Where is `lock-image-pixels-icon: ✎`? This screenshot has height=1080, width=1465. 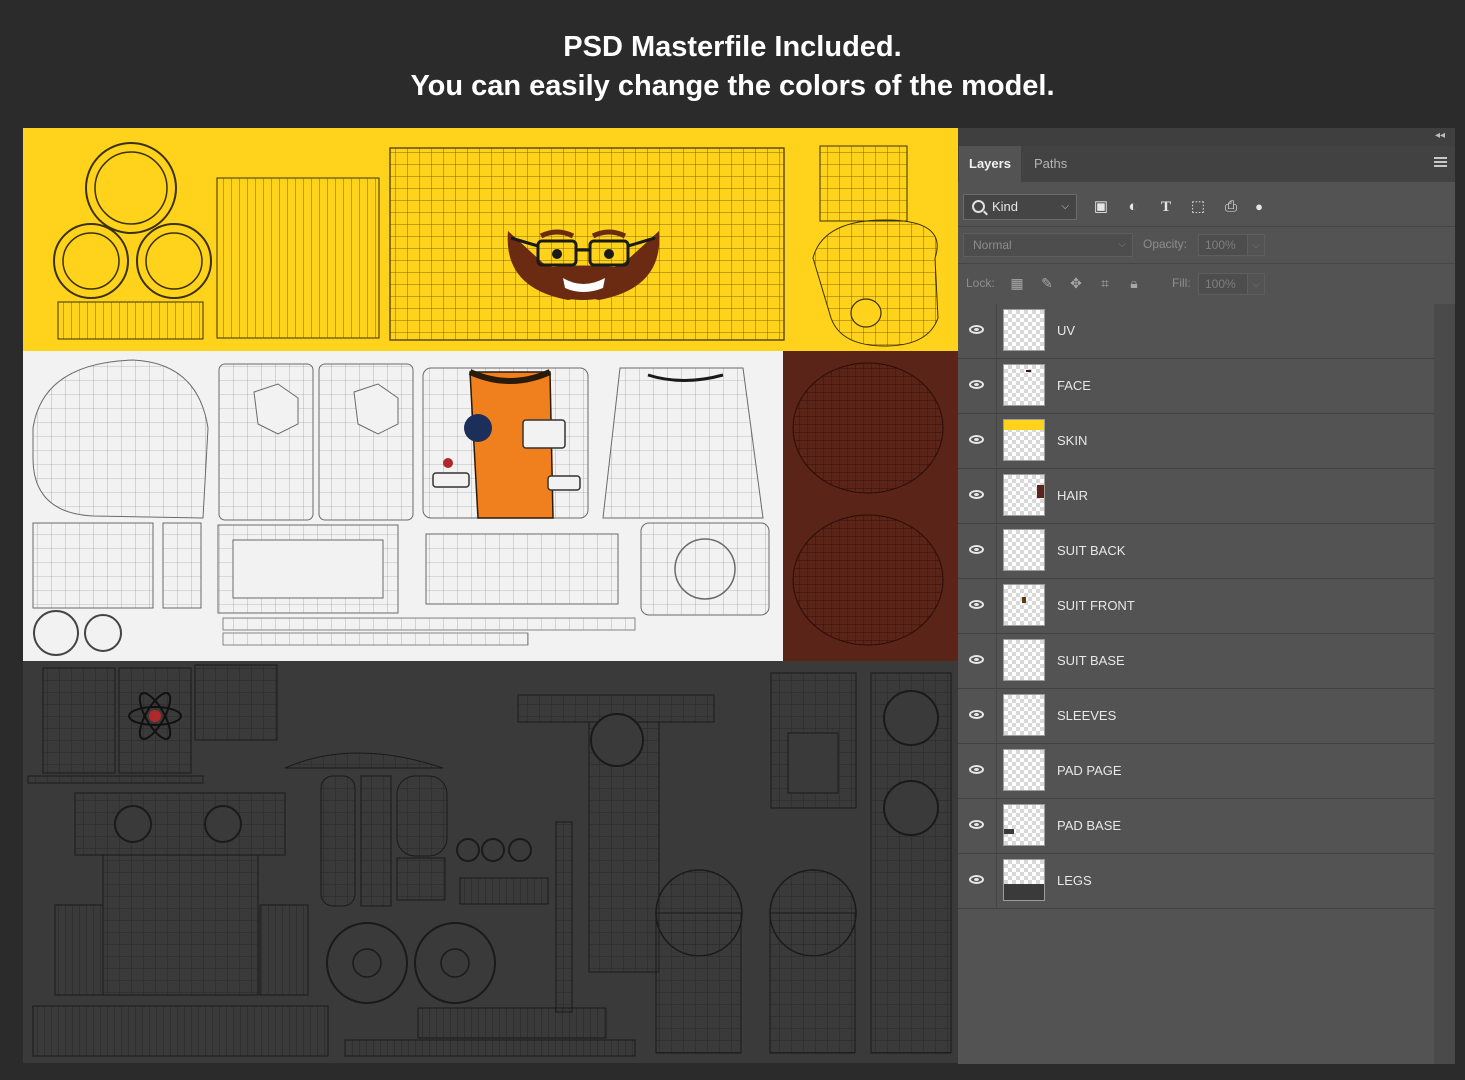 lock-image-pixels-icon: ✎ is located at coordinates (1047, 283).